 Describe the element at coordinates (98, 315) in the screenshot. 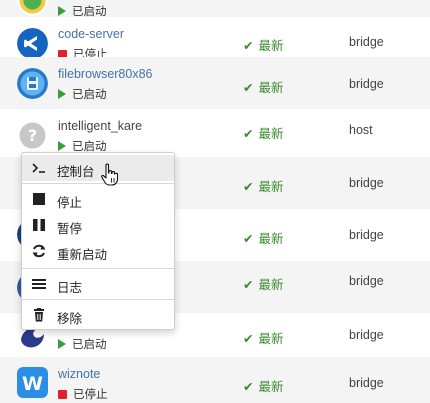

I see `menu-item-remove: 移除` at that location.